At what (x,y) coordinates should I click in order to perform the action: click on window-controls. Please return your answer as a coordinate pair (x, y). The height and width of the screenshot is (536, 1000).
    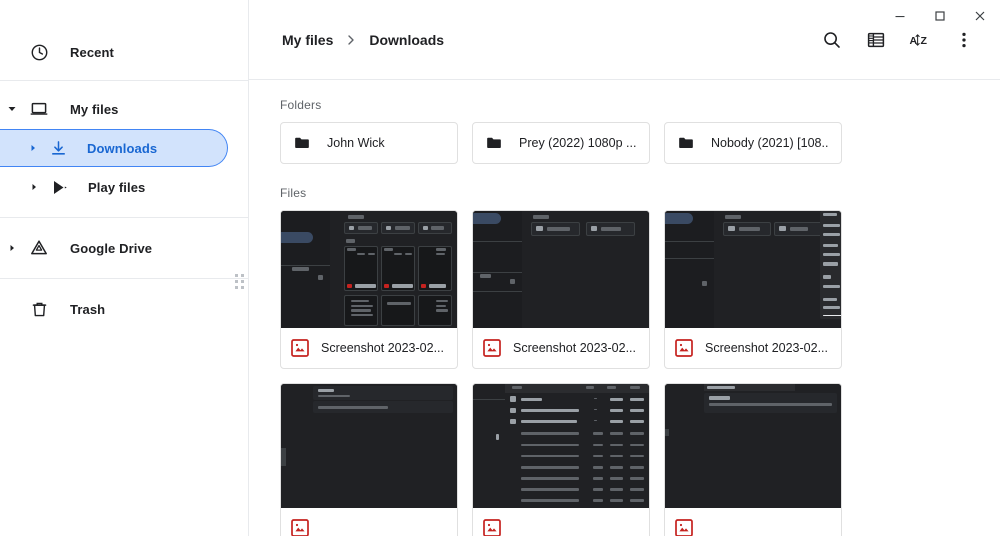
    Looking at the image, I should click on (940, 16).